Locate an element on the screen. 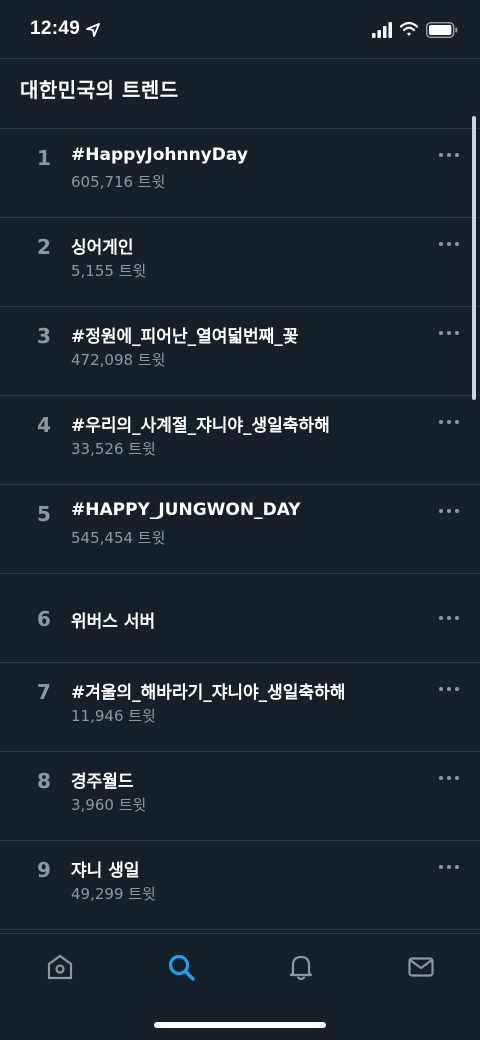  trend-name: #우리의_사계절_쟈니야_생일축하해 is located at coordinates (200, 426).